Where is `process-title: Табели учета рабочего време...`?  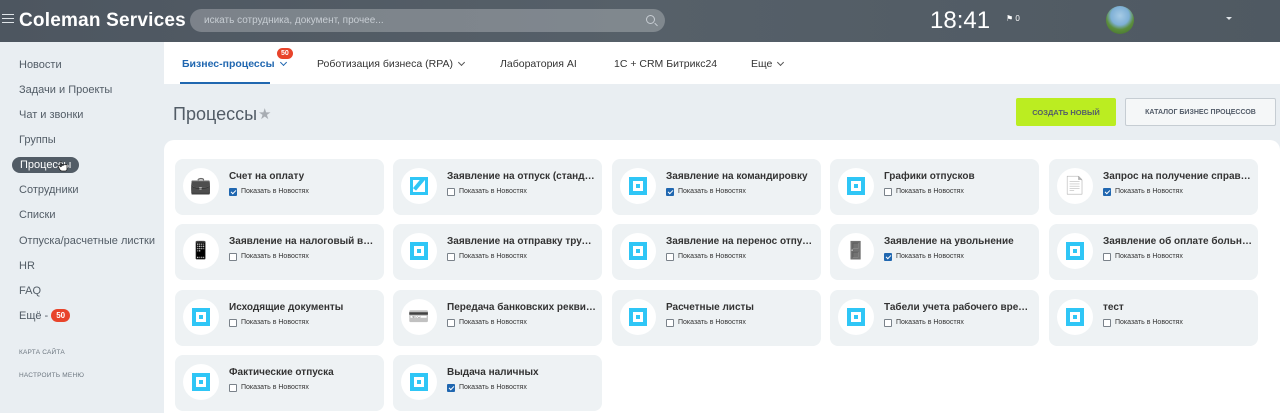
process-title: Табели учета рабочего време... is located at coordinates (959, 307).